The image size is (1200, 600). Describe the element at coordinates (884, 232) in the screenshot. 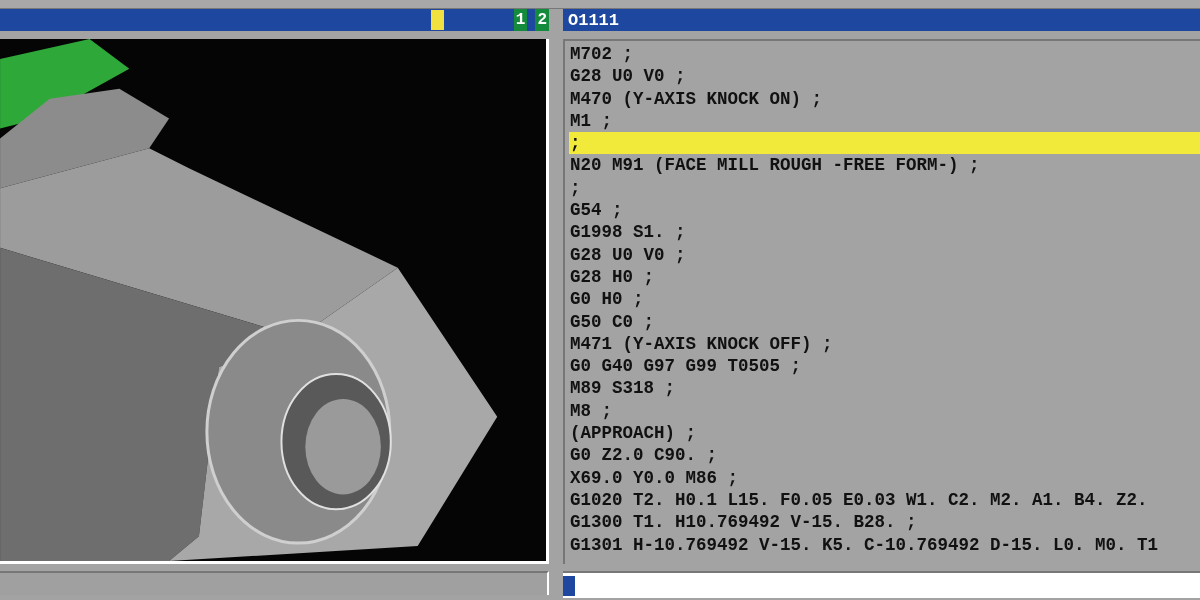

I see `code-line: G1998 S1. ;` at that location.